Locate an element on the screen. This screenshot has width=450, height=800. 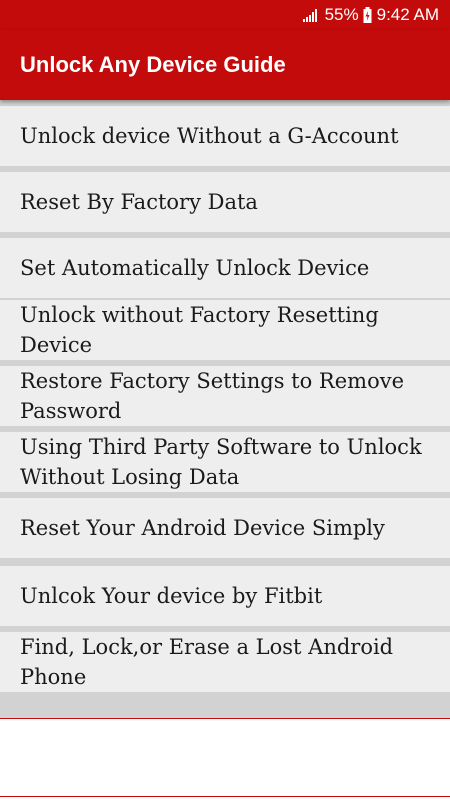
list-item-label: Unlock without Factory Resetting Device is located at coordinates (199, 330).